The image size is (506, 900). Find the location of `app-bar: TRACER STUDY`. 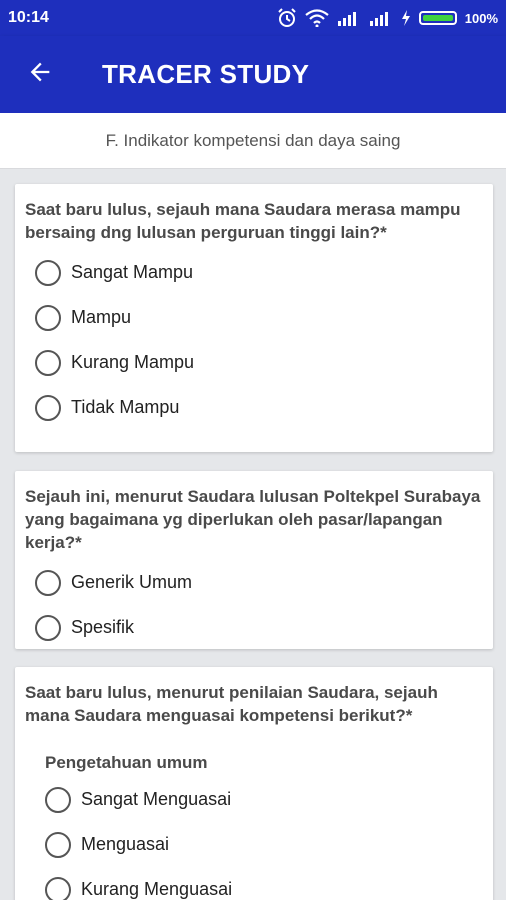

app-bar: TRACER STUDY is located at coordinates (253, 74).